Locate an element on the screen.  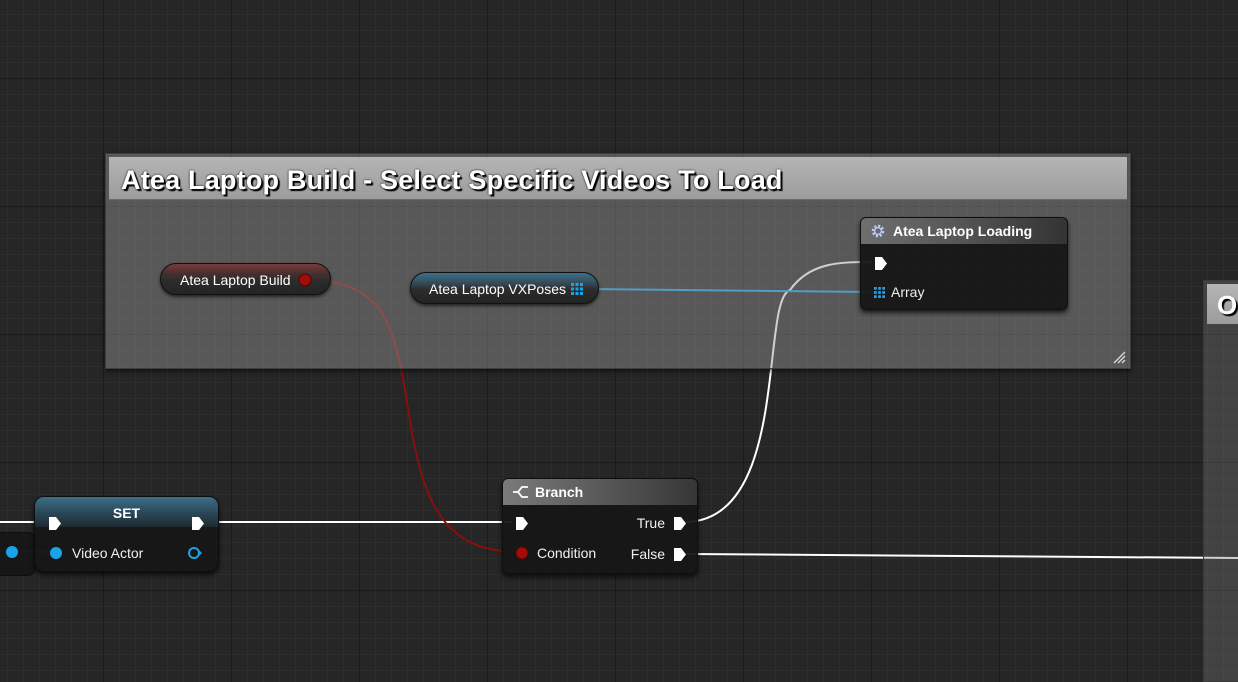
gear-icon is located at coordinates (878, 231).